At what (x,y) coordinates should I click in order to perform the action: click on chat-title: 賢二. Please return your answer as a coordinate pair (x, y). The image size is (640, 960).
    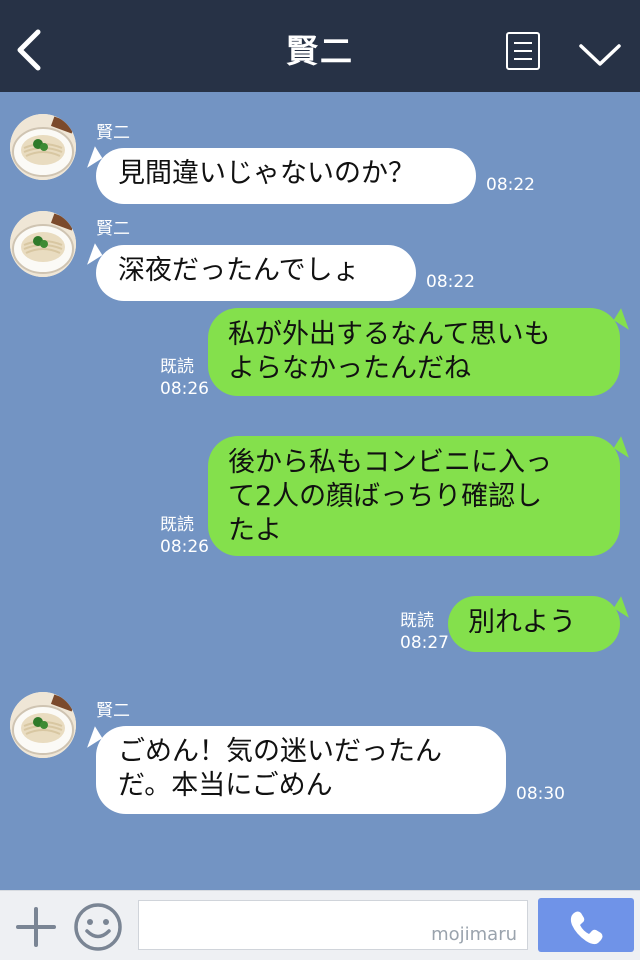
    Looking at the image, I should click on (319, 51).